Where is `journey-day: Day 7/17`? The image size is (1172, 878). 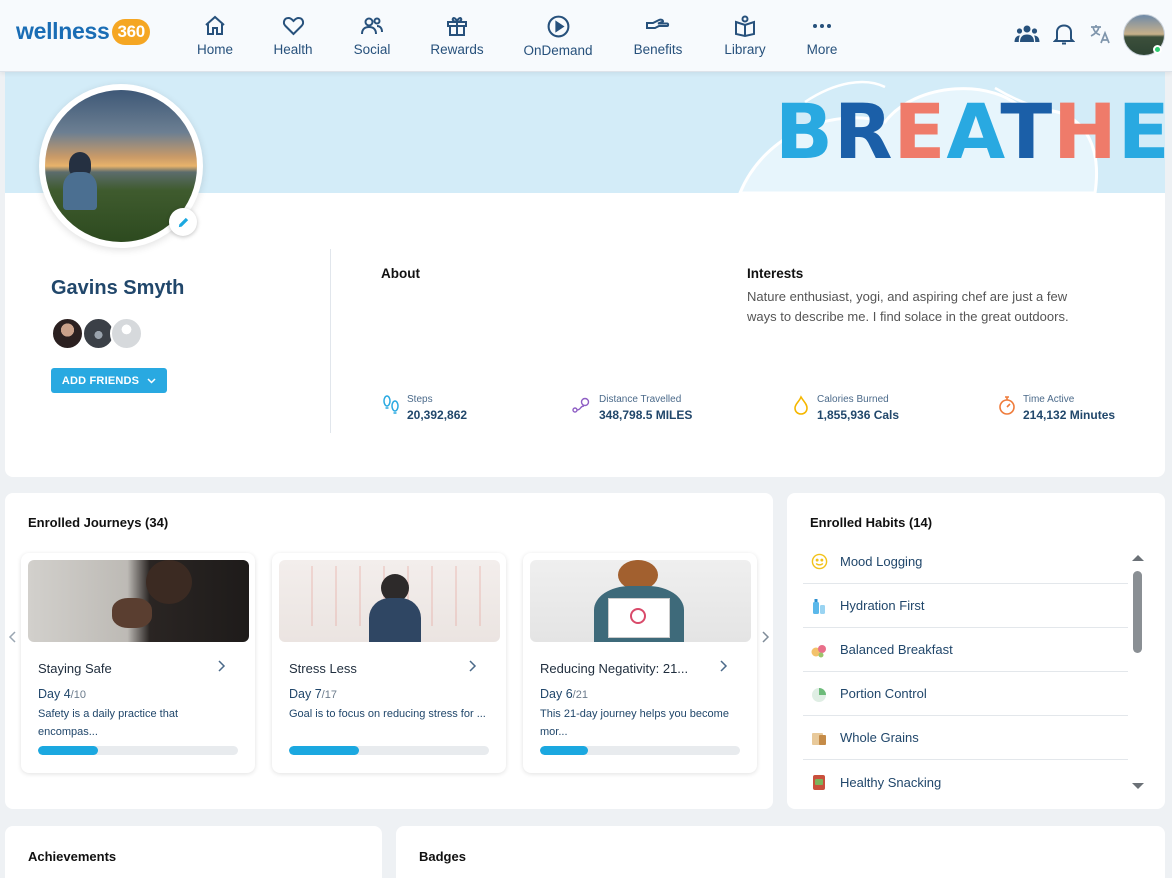
journey-day: Day 7/17 is located at coordinates (313, 694).